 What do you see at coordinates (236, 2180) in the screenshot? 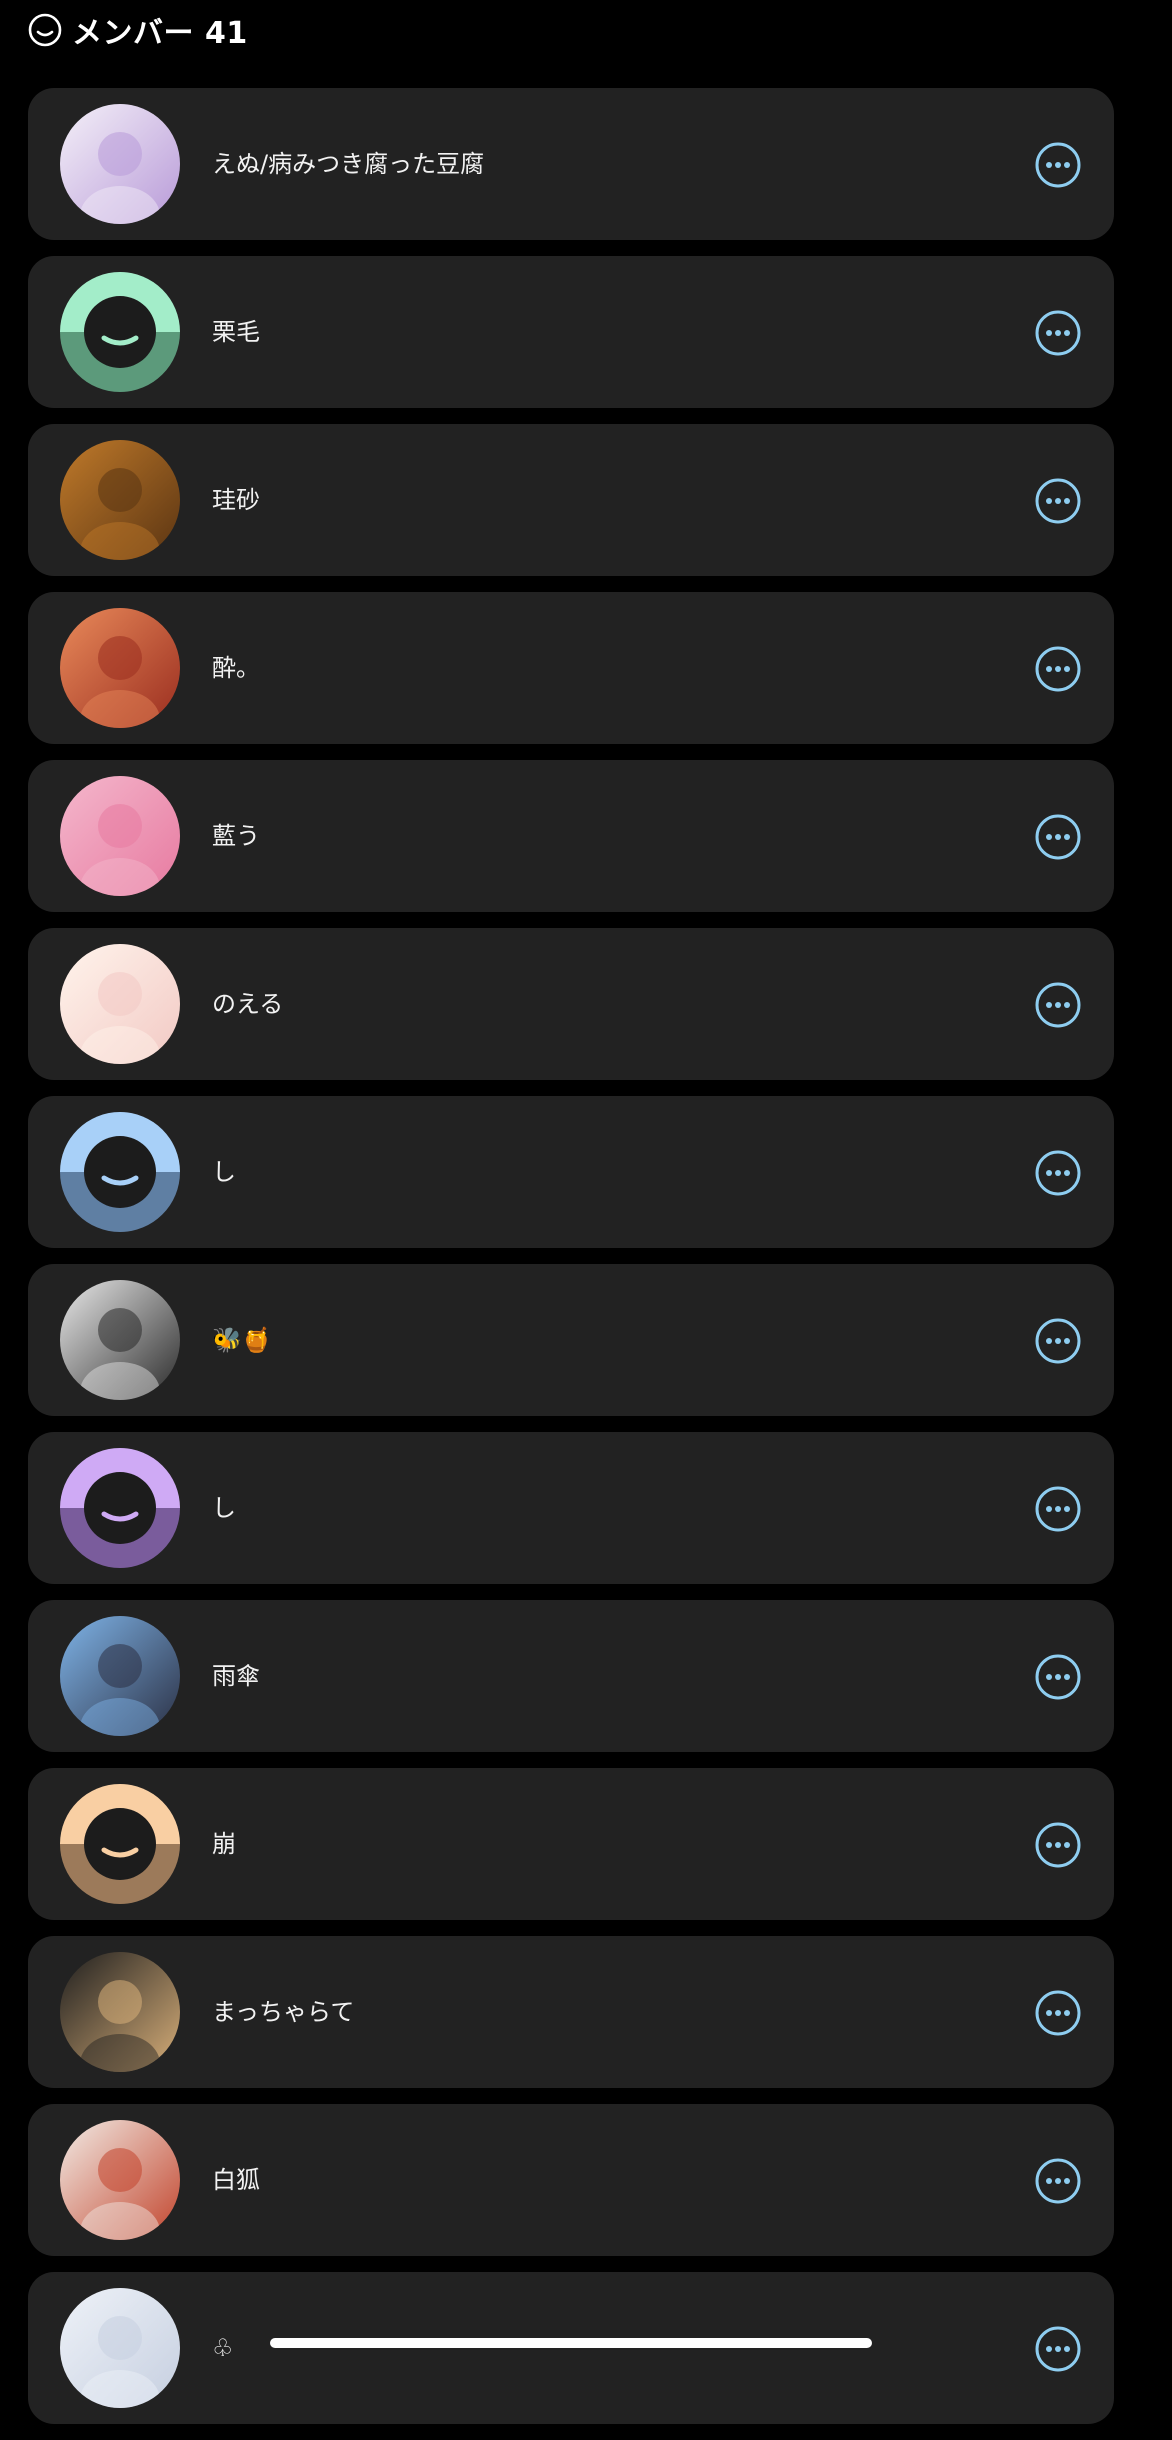
I see `member-name: 白狐` at bounding box center [236, 2180].